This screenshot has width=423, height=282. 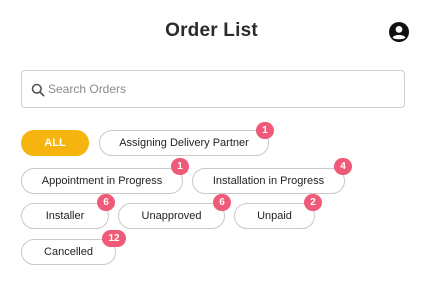 I want to click on filter-chip-label: Installer, so click(x=65, y=216).